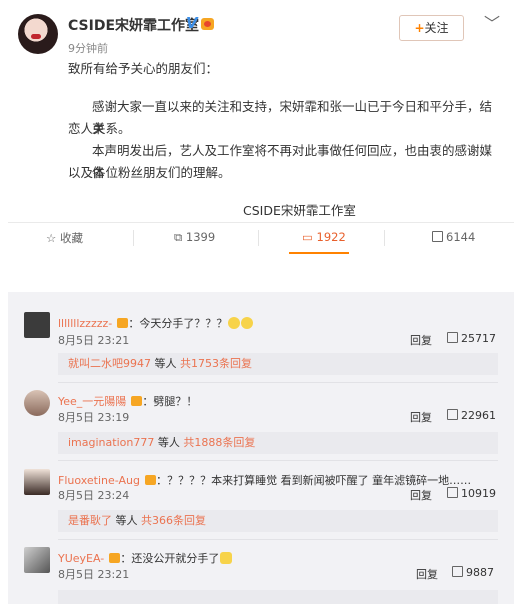 The image size is (522, 604). Describe the element at coordinates (436, 28) in the screenshot. I see `follow-label: 关注` at that location.